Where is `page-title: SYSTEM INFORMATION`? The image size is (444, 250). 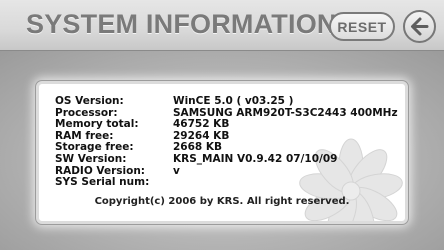
page-title: SYSTEM INFORMATION is located at coordinates (181, 24).